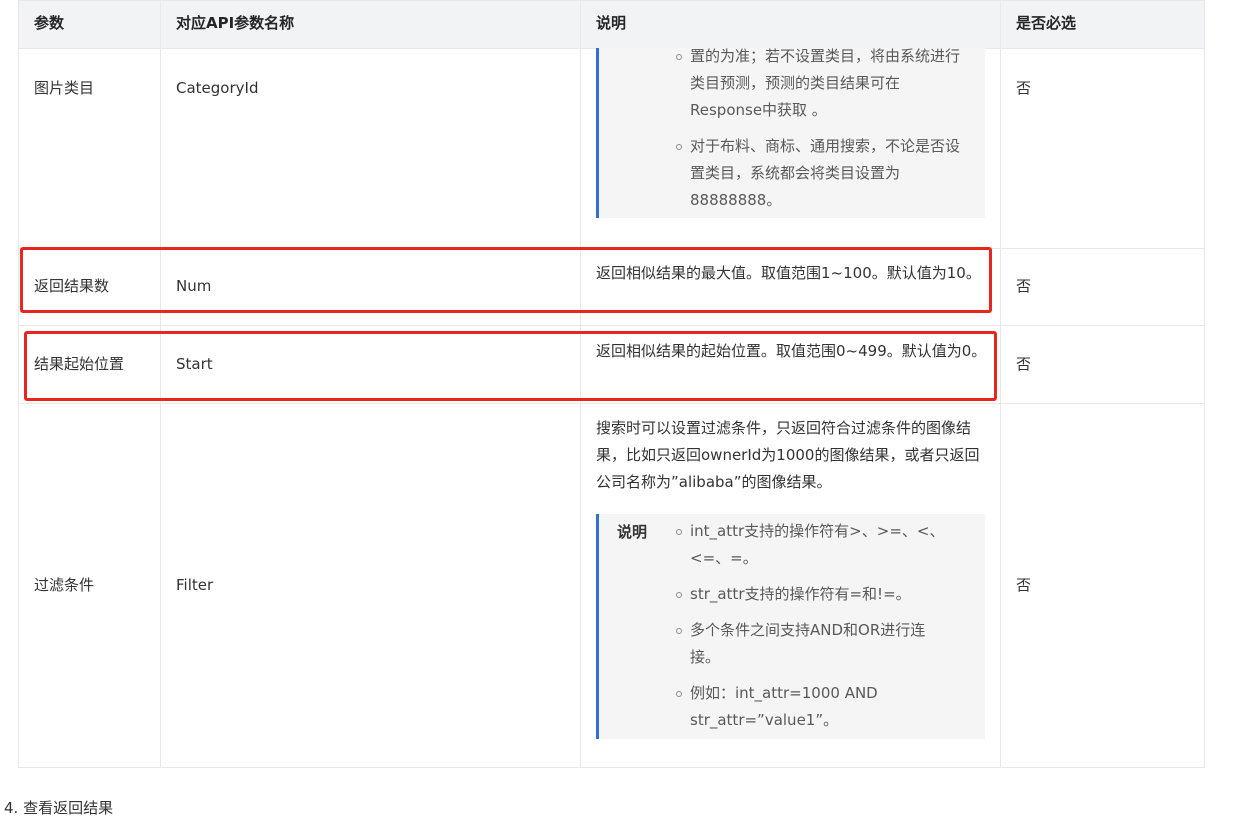  I want to click on note-bullet: str_attr支持的操作符有=和!=。, so click(820, 594).